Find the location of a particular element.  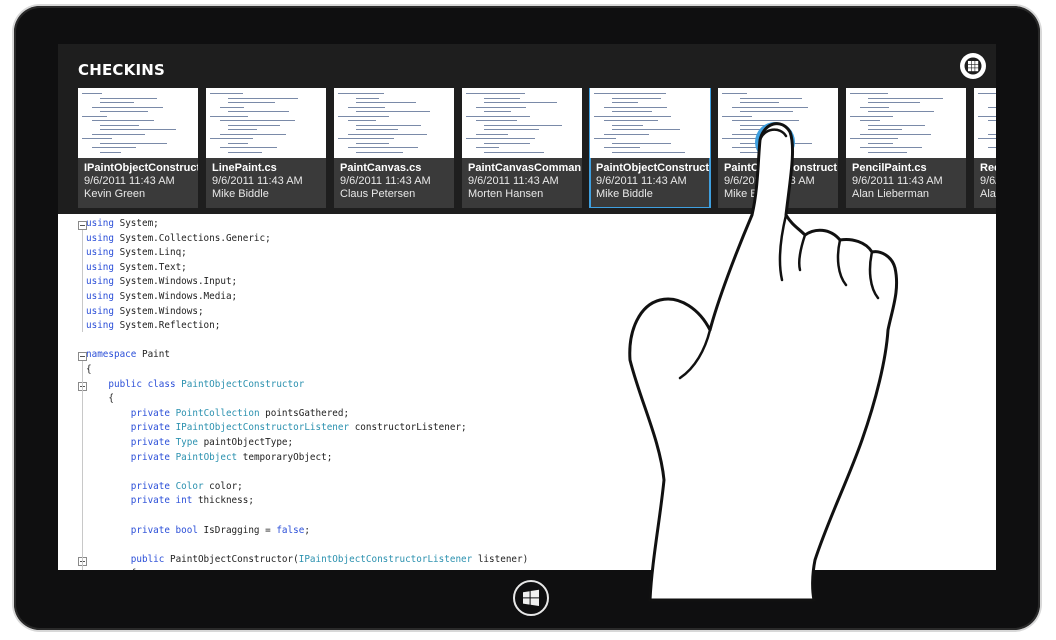

code-text: System.Windows.Media; is located at coordinates (176, 296).